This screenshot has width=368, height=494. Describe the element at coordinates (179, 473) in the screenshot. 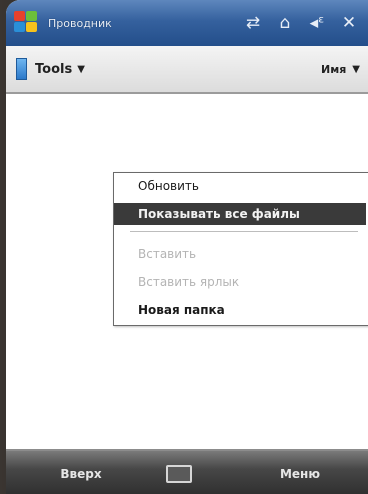

I see `keyboard-icon` at that location.